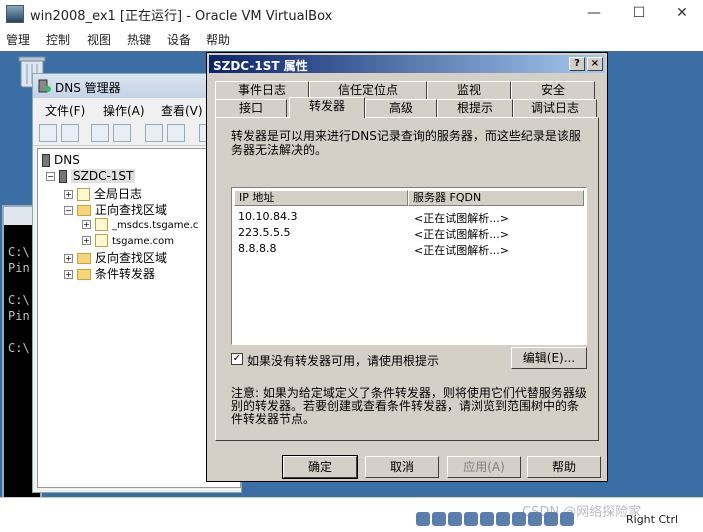 The image size is (703, 532). Describe the element at coordinates (140, 224) in the screenshot. I see `tree-node-zone-msdcs: + _msdcs.tsgame.c` at that location.